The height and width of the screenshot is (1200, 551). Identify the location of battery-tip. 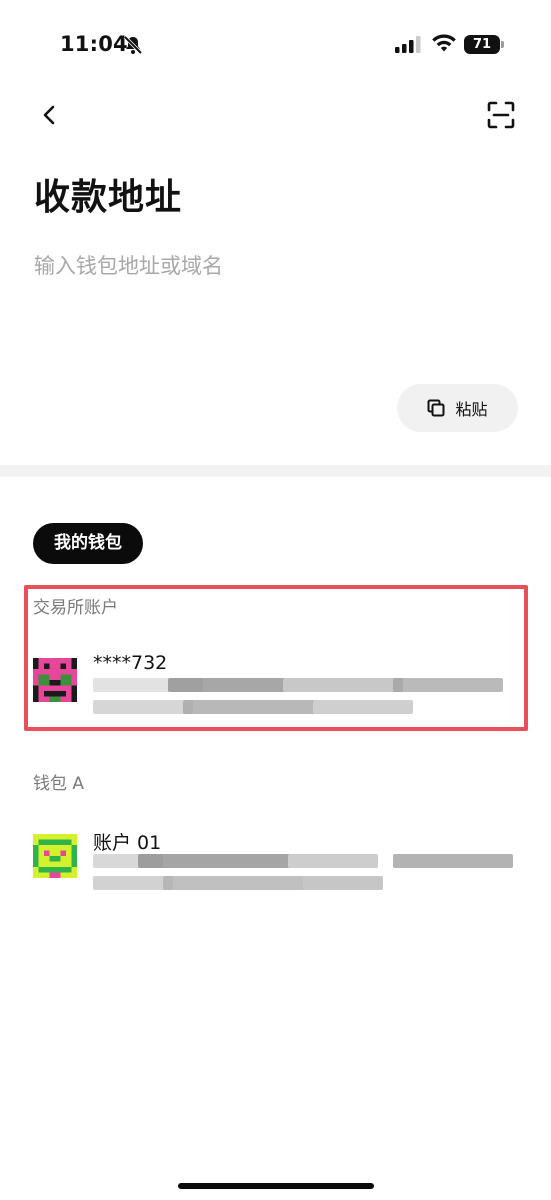
(502, 44).